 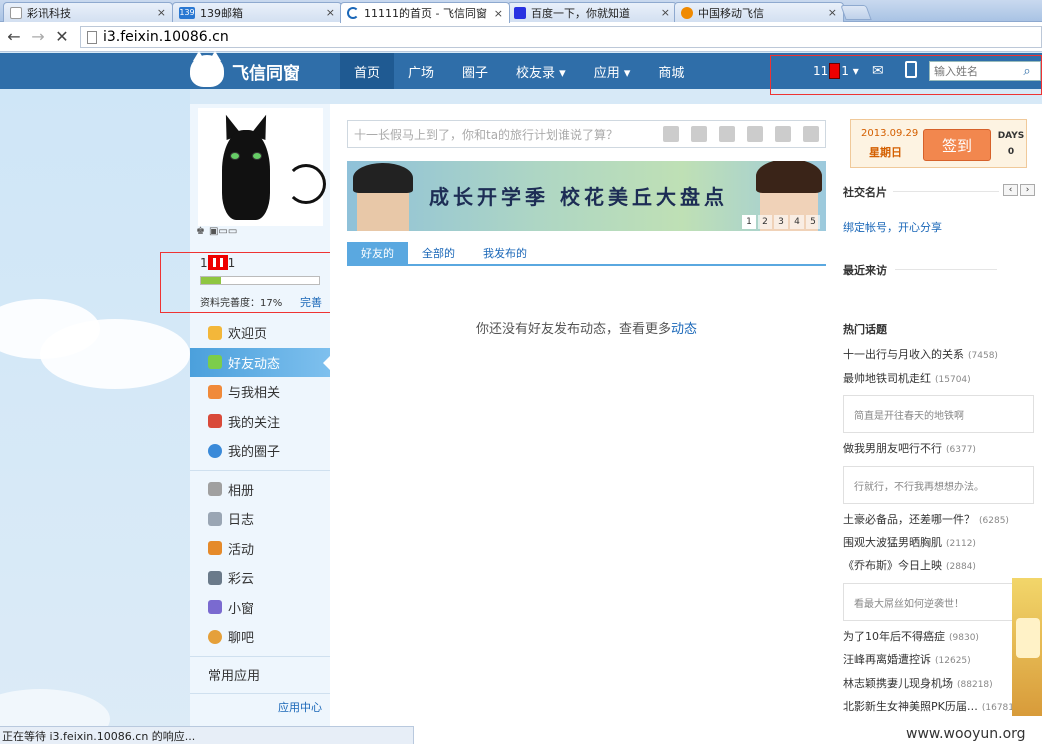 I want to click on at-icon, so click(x=783, y=134).